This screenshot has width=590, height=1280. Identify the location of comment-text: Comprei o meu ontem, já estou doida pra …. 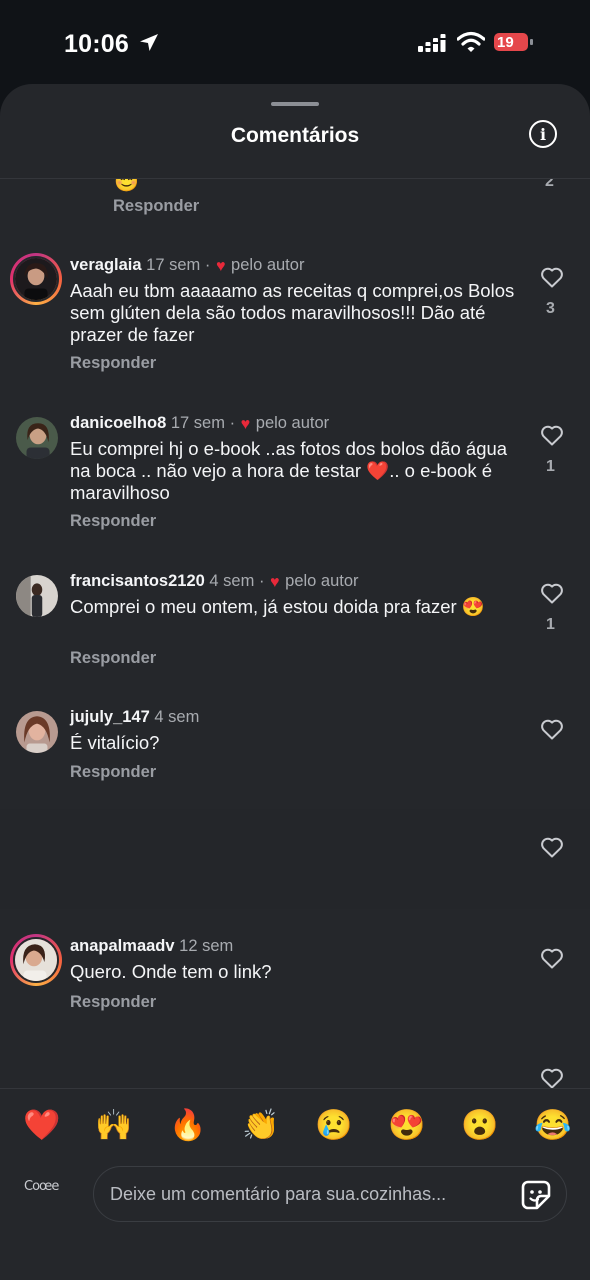
(277, 606).